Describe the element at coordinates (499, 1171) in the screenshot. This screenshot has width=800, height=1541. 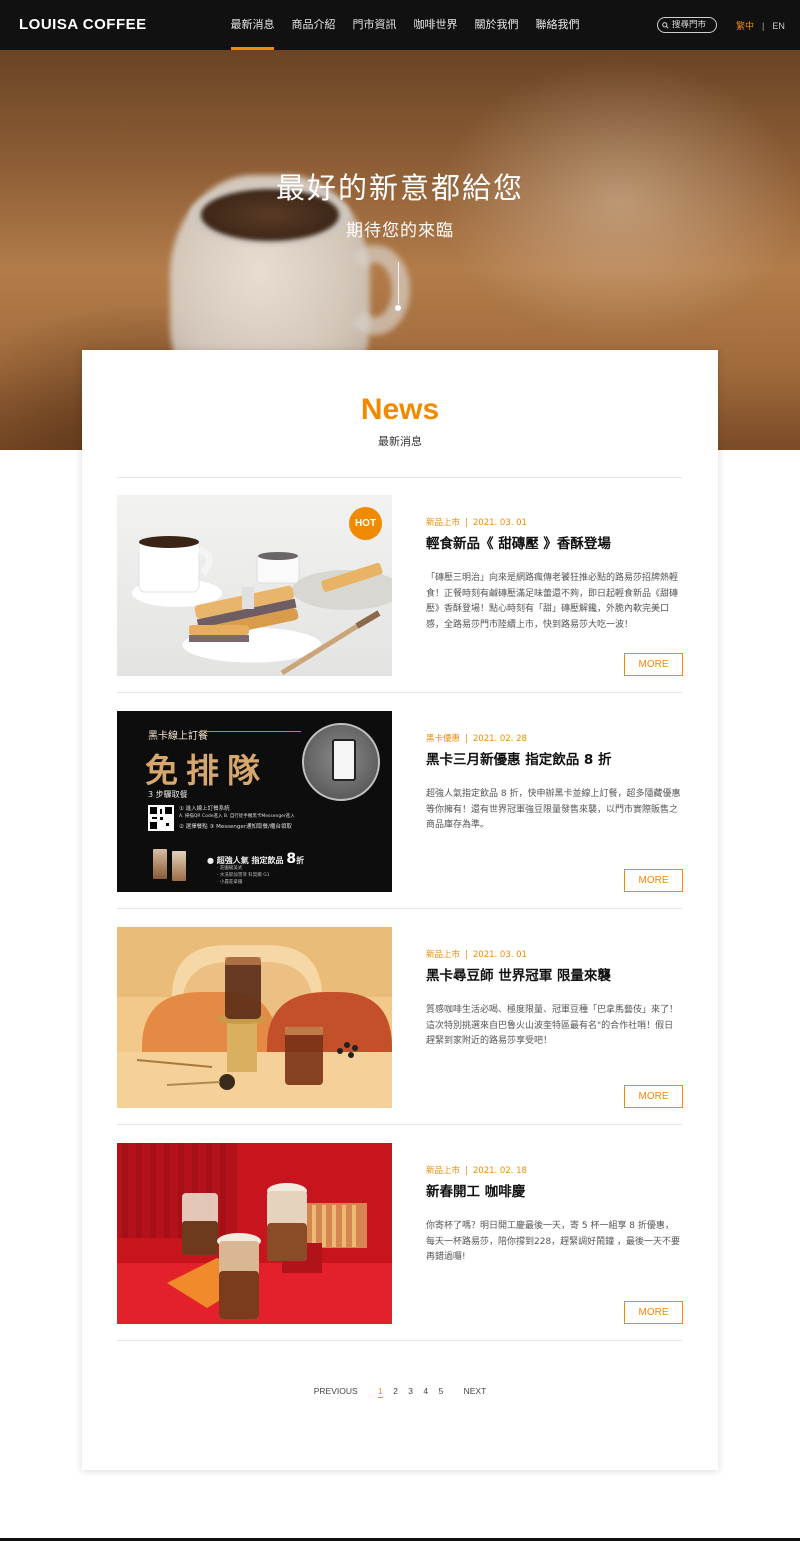
I see `news-date: 2021. 02. 18` at that location.